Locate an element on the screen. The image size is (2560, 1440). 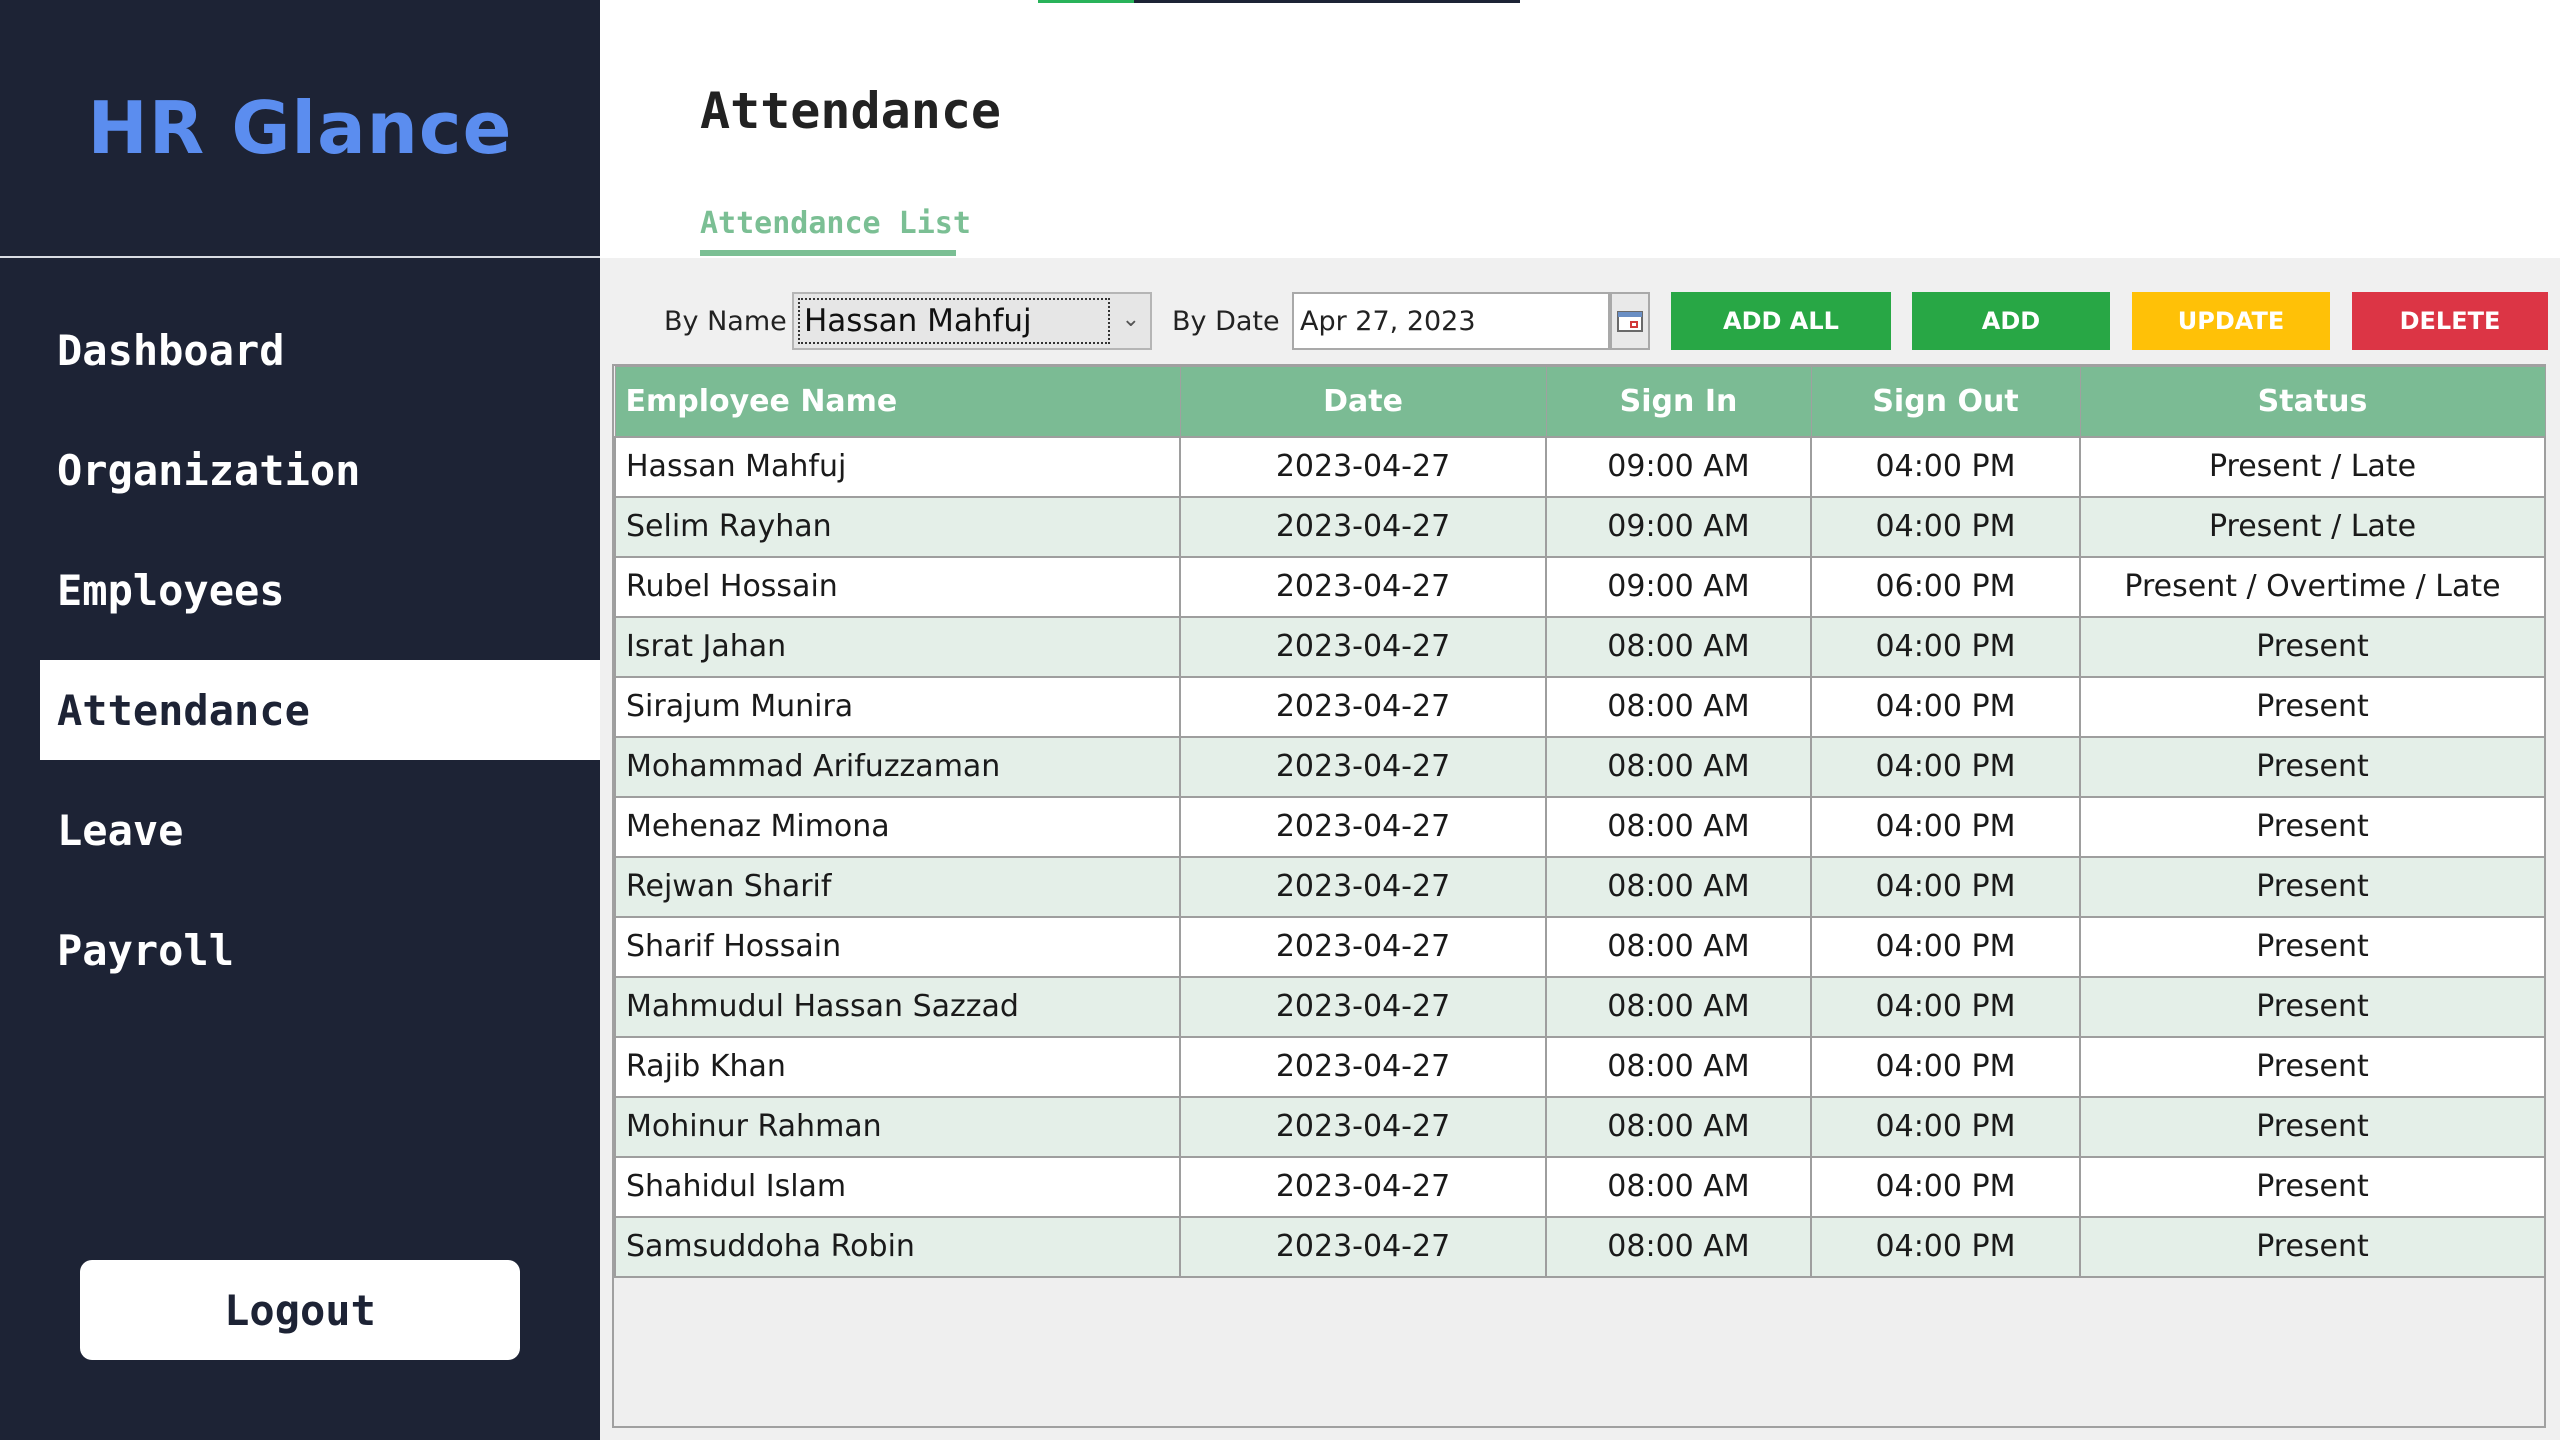
employee-name-cell: Shahidul Islam is located at coordinates (897, 1186).